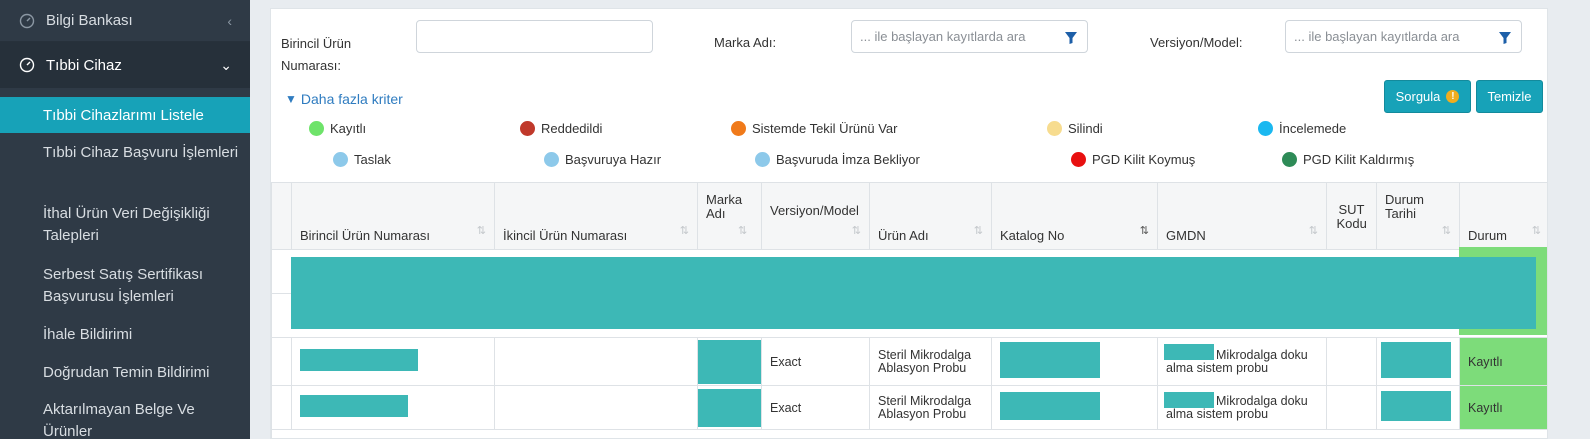 Image resolution: width=1590 pixels, height=439 pixels. Describe the element at coordinates (1503, 361) in the screenshot. I see `status-cell: Kayıtlı` at that location.